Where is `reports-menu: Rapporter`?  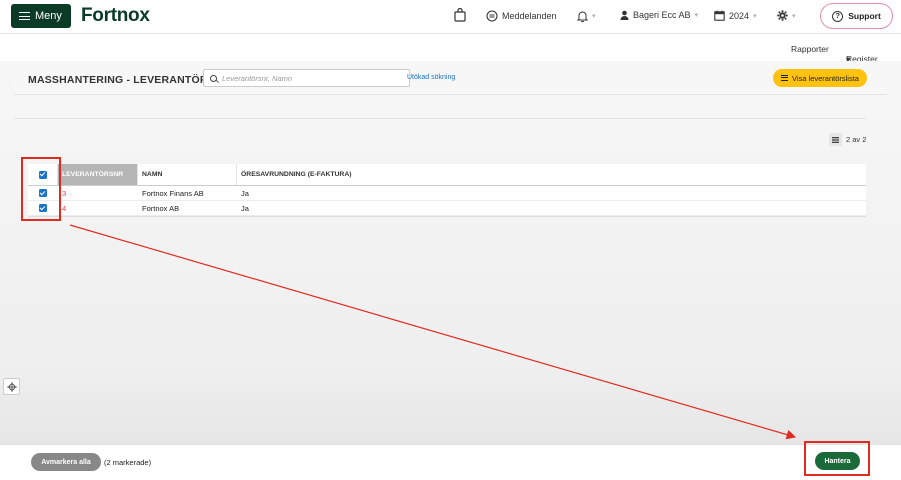 reports-menu: Rapporter is located at coordinates (810, 49).